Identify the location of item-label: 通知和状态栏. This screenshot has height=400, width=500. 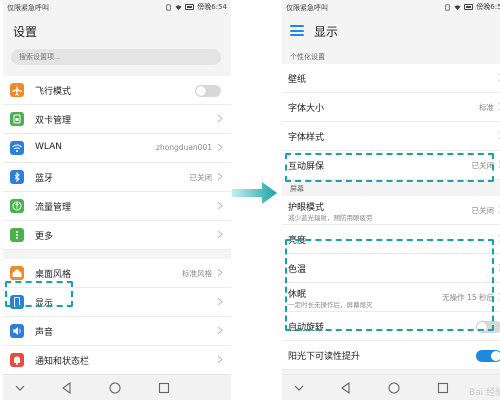
(62, 362).